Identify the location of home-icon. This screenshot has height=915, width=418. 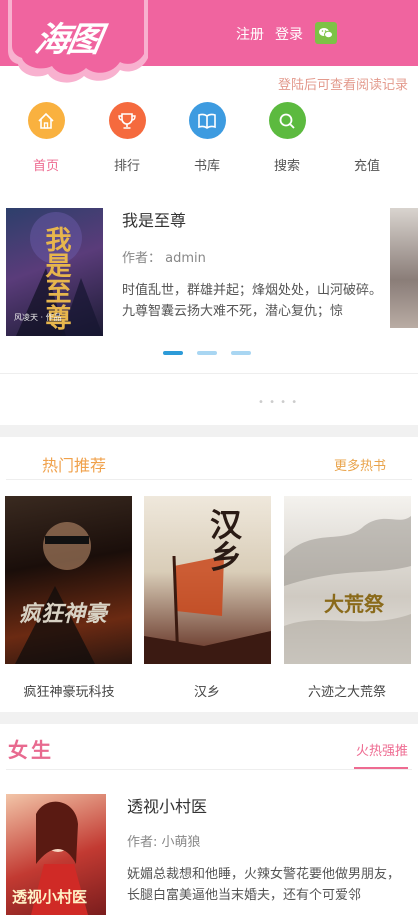
(46, 120).